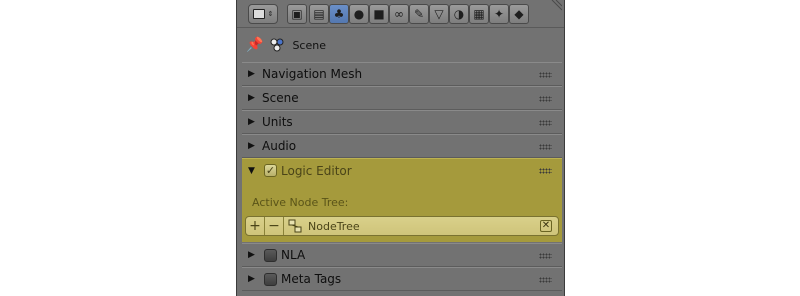 The height and width of the screenshot is (296, 800). What do you see at coordinates (555, 7) in the screenshot?
I see `area-corner-icon` at bounding box center [555, 7].